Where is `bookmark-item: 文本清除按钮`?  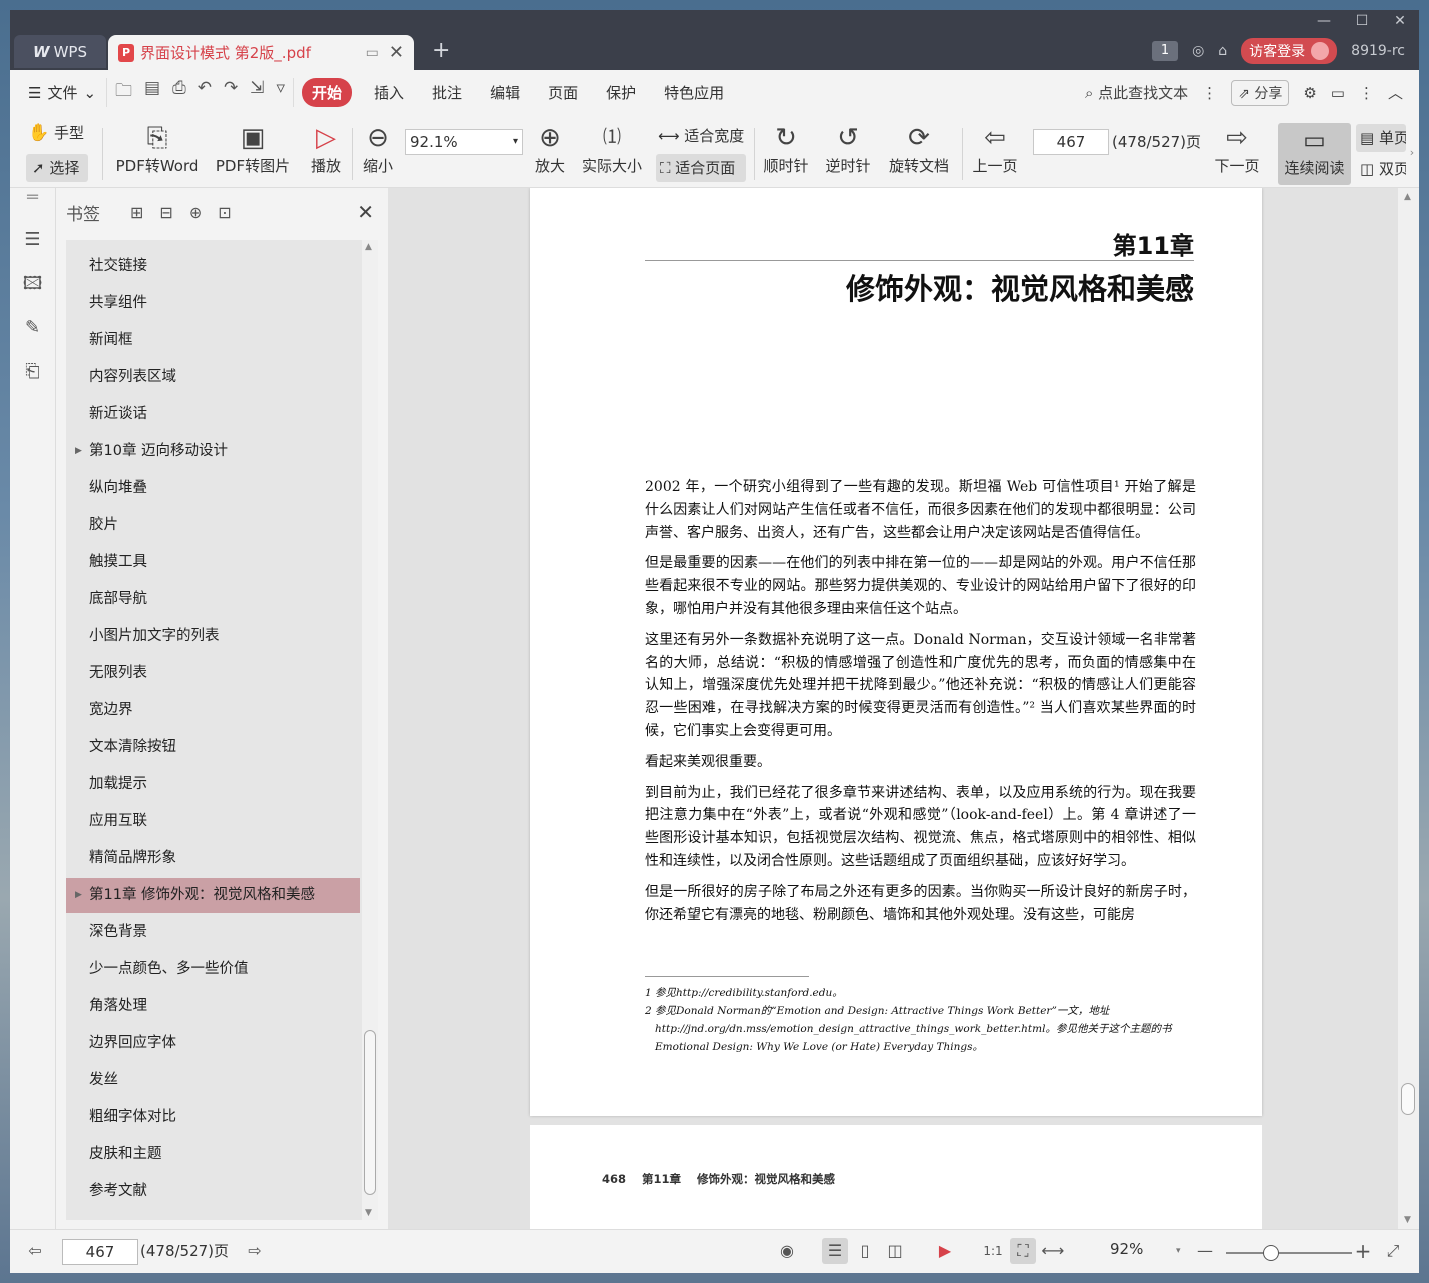
bookmark-item: 文本清除按钮 is located at coordinates (213, 747).